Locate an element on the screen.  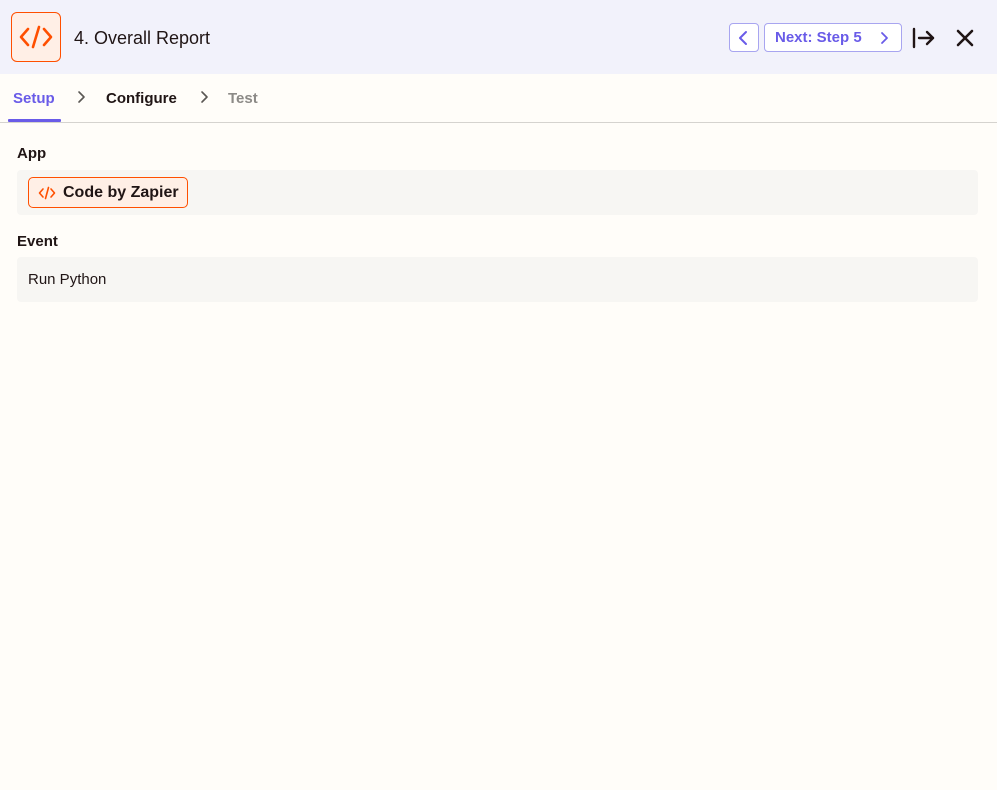
next-step-button: Next: Step 5 is located at coordinates (833, 37).